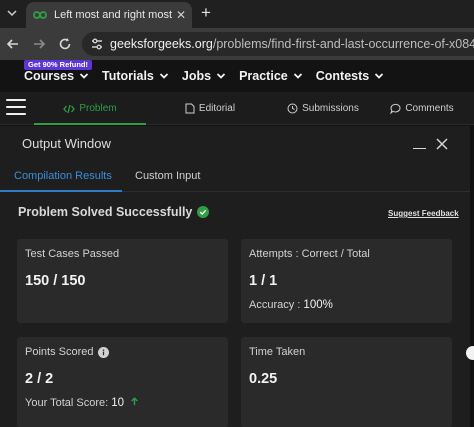 Image resolution: width=474 pixels, height=427 pixels. Describe the element at coordinates (113, 15) in the screenshot. I see `tab-title: Left most and right most index` at that location.